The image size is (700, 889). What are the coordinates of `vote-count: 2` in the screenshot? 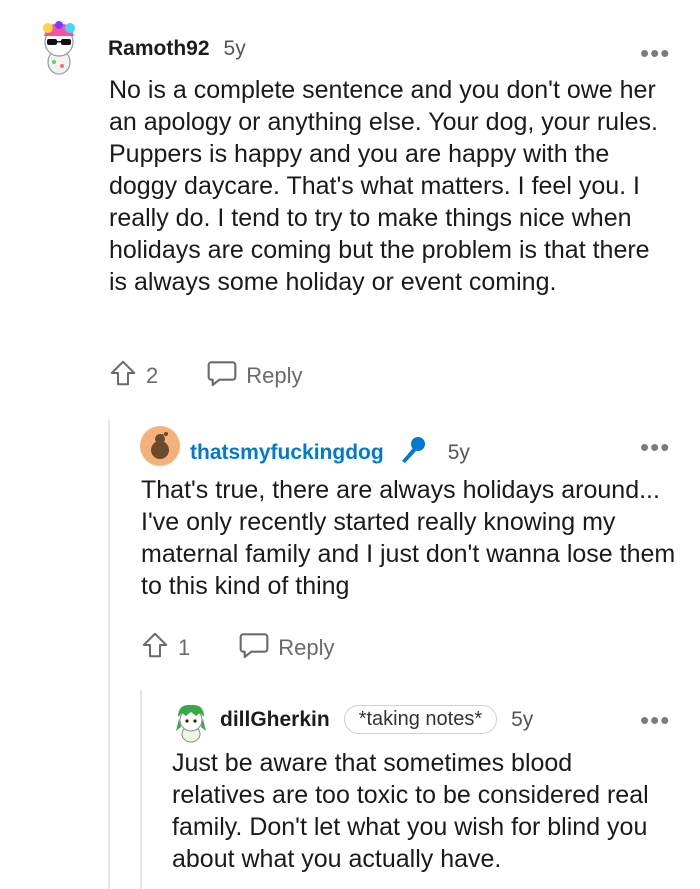 It's located at (152, 375).